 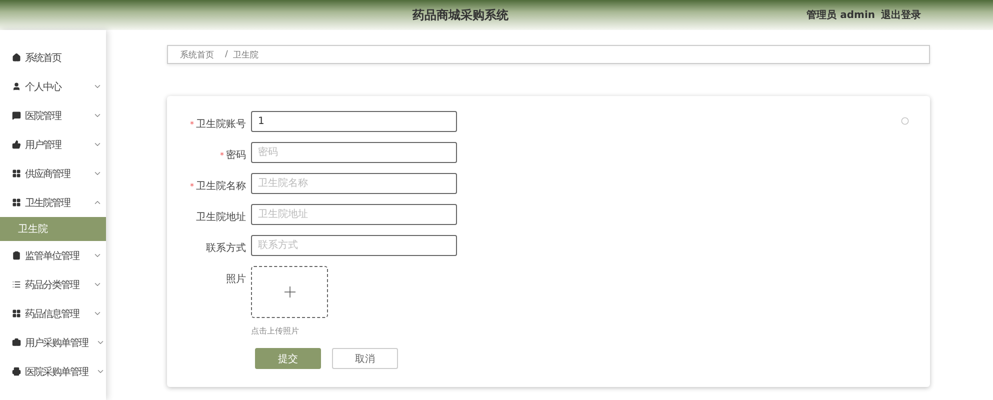 What do you see at coordinates (354, 121) in the screenshot?
I see `input-field: 1` at bounding box center [354, 121].